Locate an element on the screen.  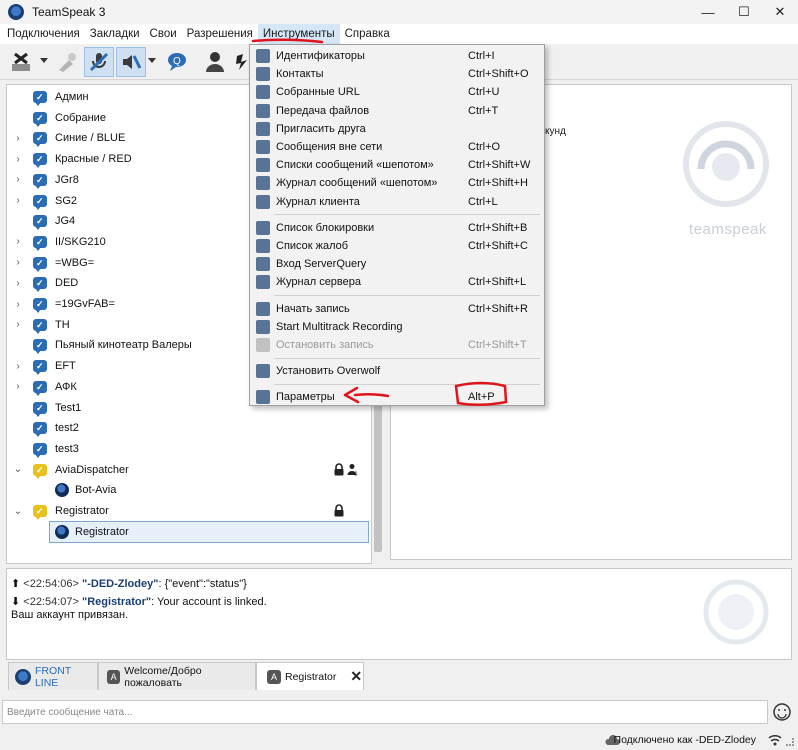
network-signal-icon is located at coordinates (775, 740).